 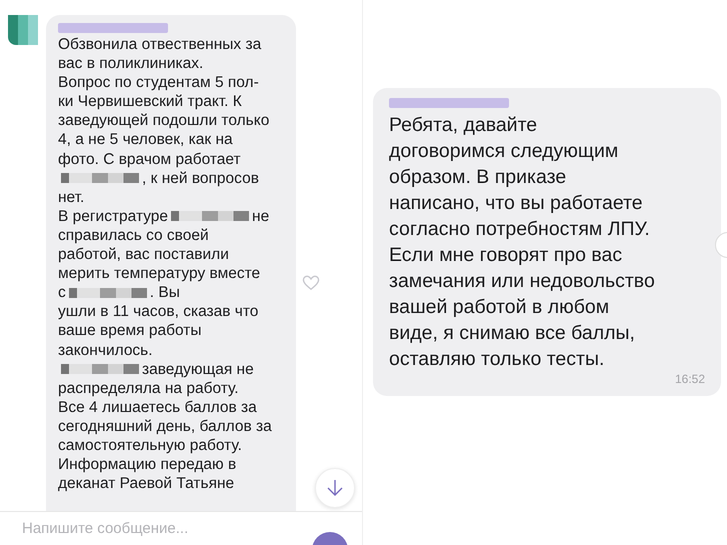 I want to click on message-text: образом. В приказе, so click(x=478, y=177).